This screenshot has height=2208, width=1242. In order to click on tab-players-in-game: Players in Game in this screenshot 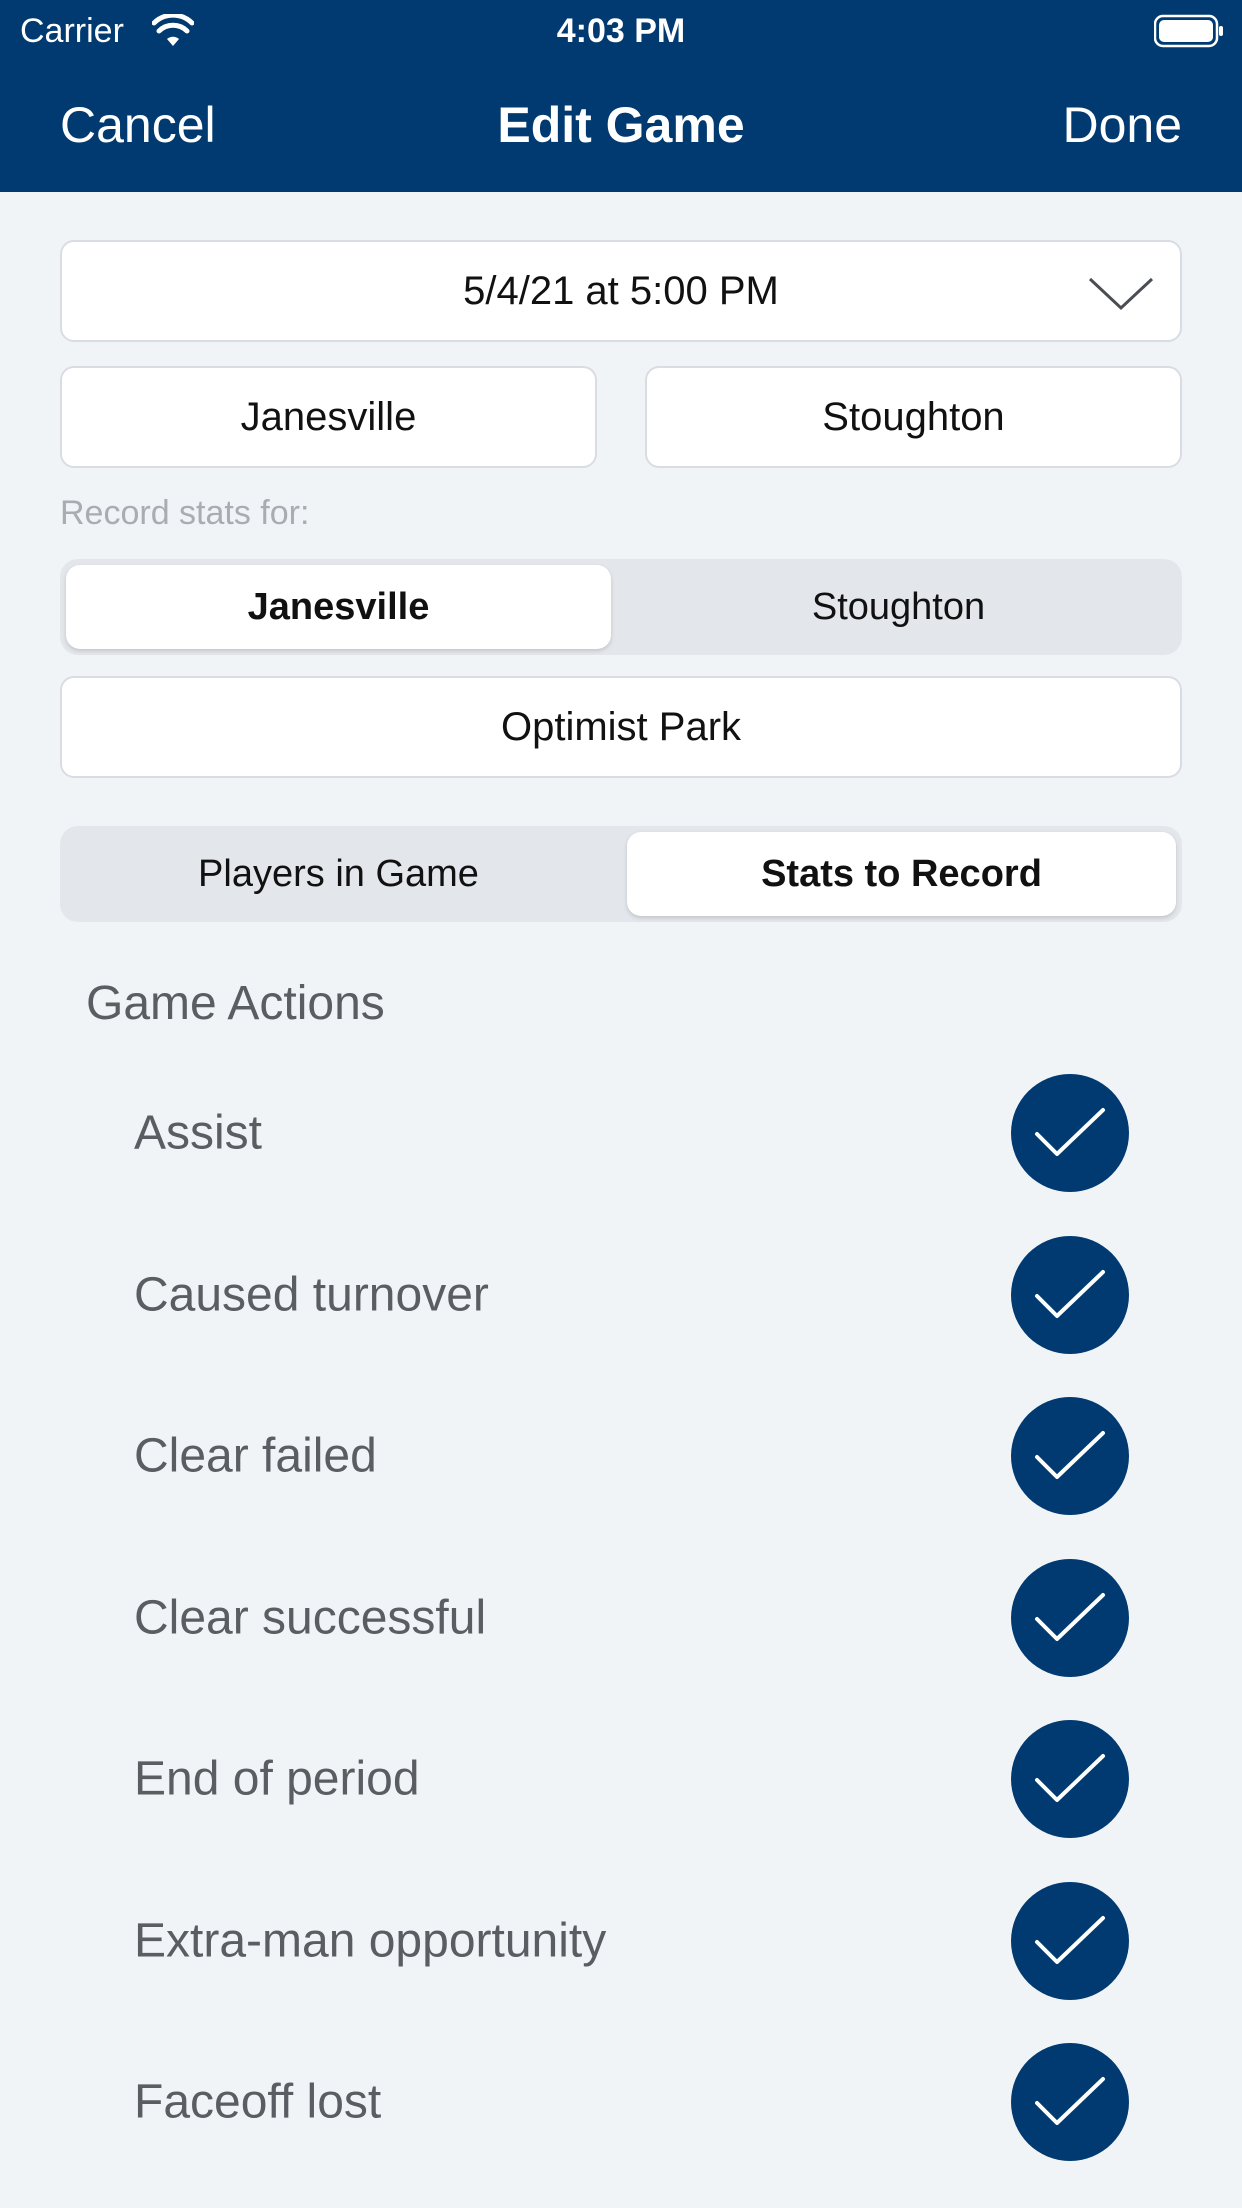, I will do `click(338, 874)`.